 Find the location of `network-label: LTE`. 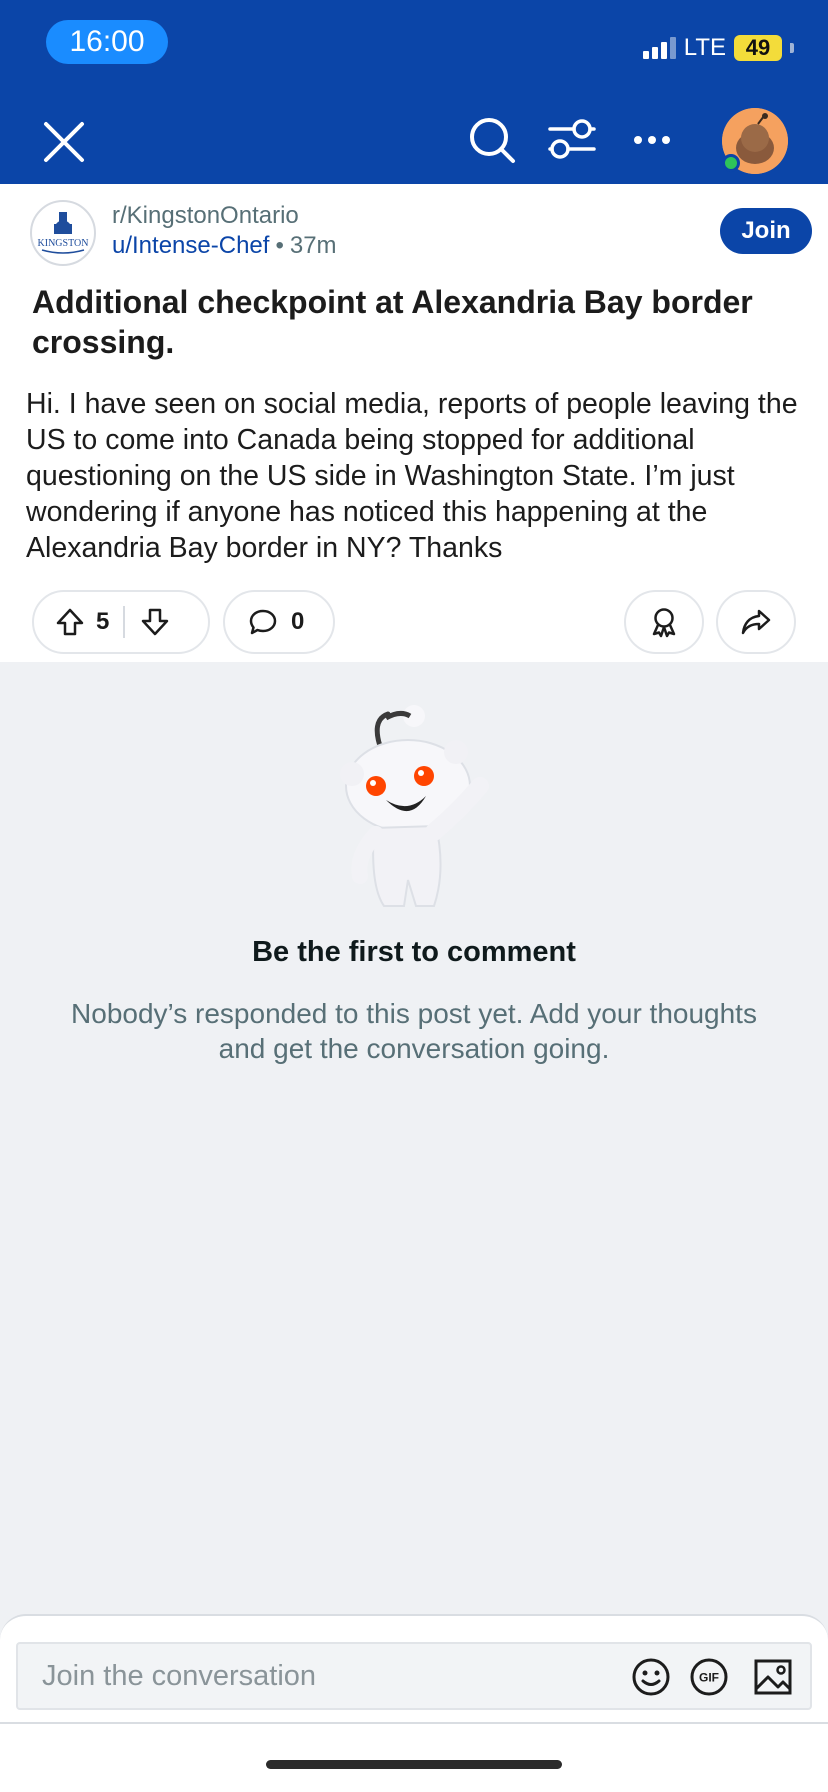

network-label: LTE is located at coordinates (704, 47).